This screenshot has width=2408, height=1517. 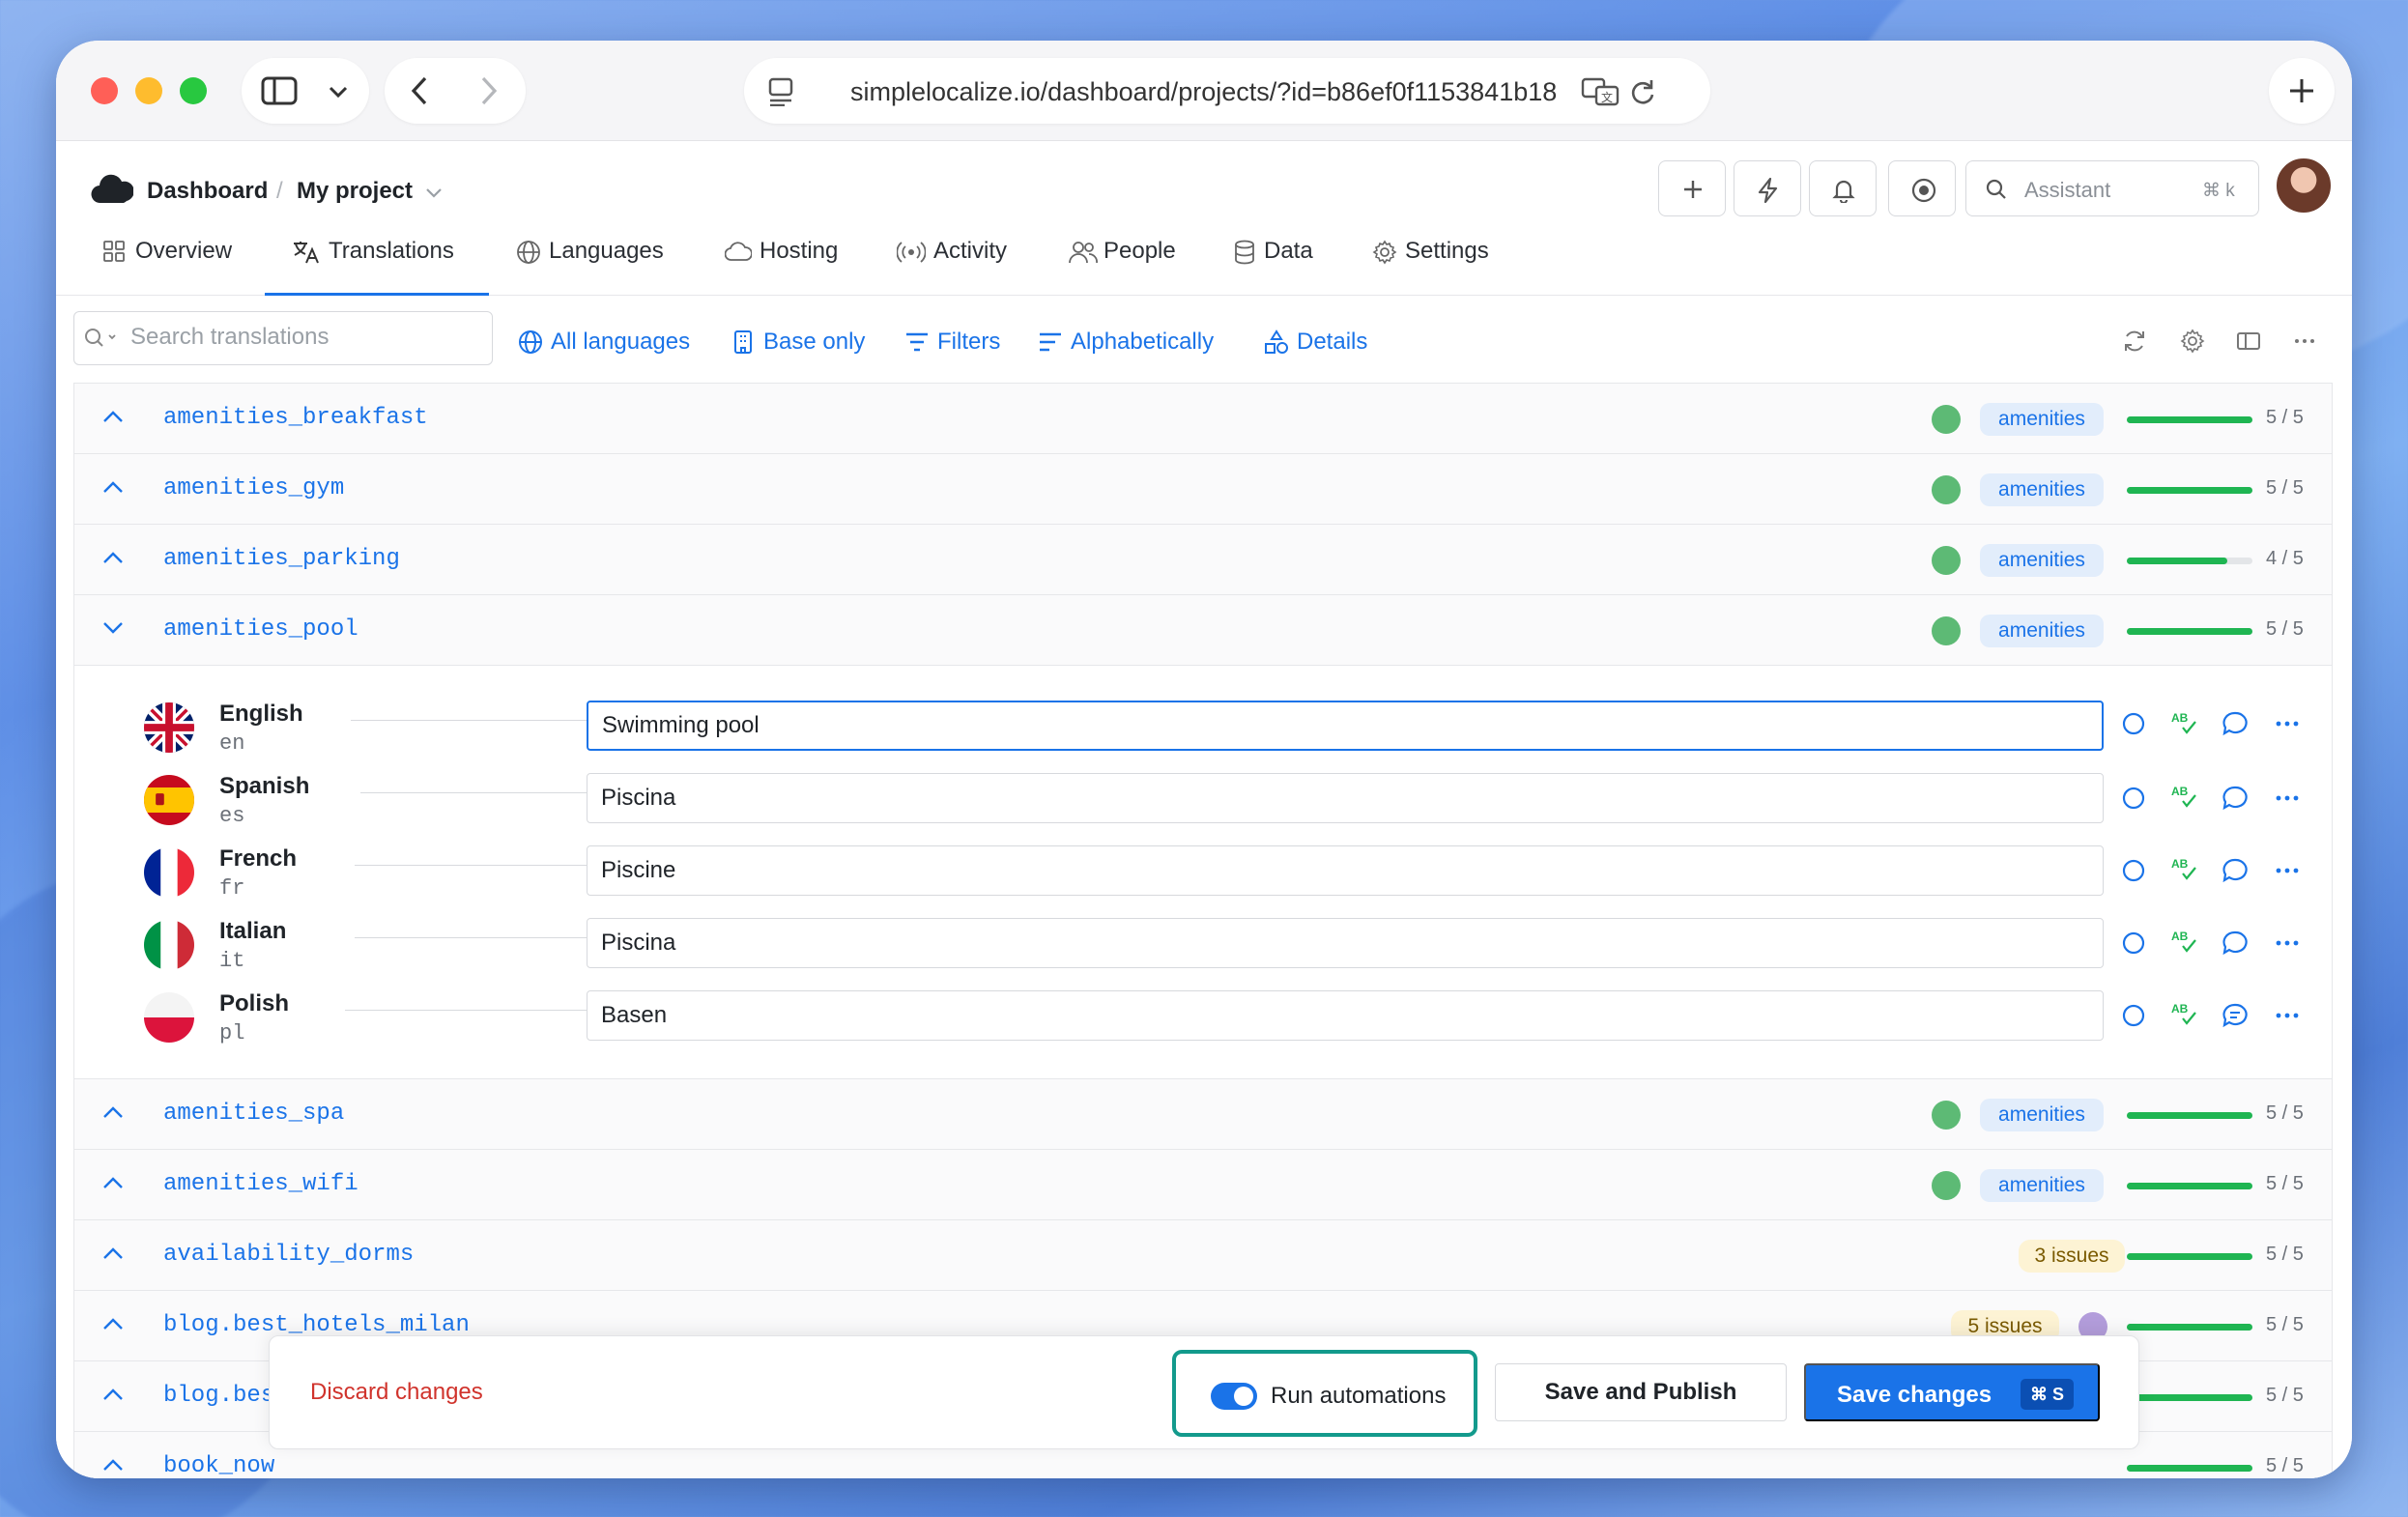 I want to click on notifications-button, so click(x=1843, y=188).